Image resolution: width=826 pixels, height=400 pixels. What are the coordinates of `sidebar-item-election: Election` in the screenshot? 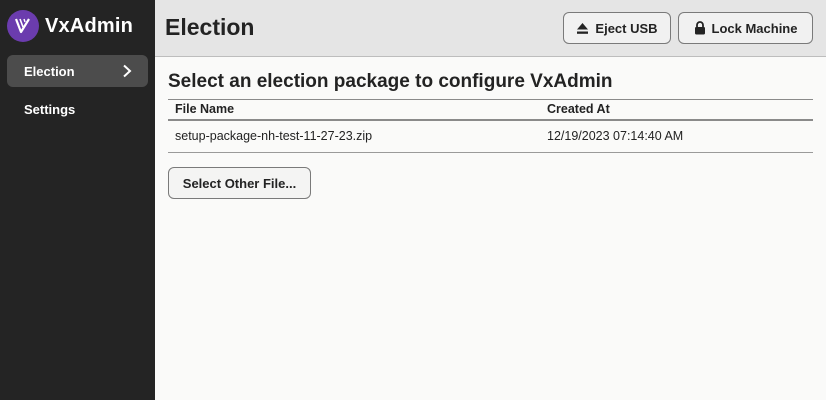 It's located at (77, 71).